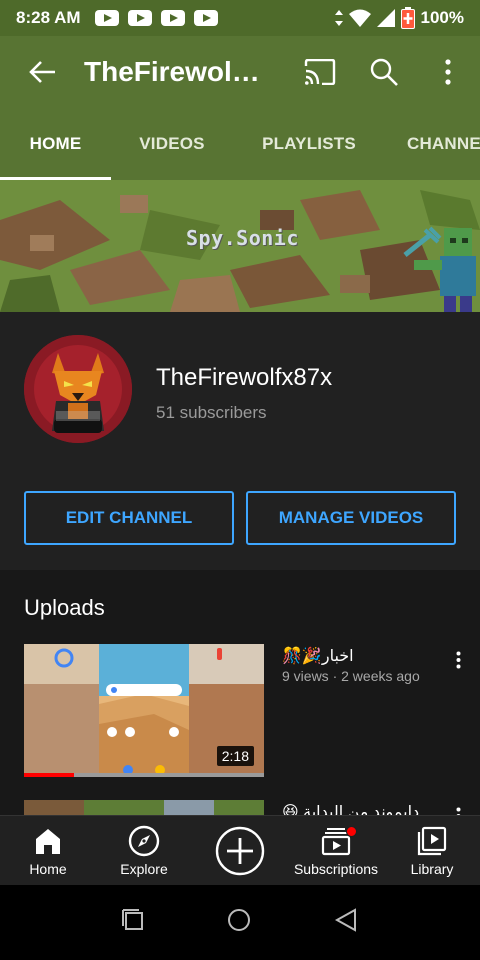 This screenshot has height=960, width=480. Describe the element at coordinates (49, 775) in the screenshot. I see `watch-progress-fill` at that location.